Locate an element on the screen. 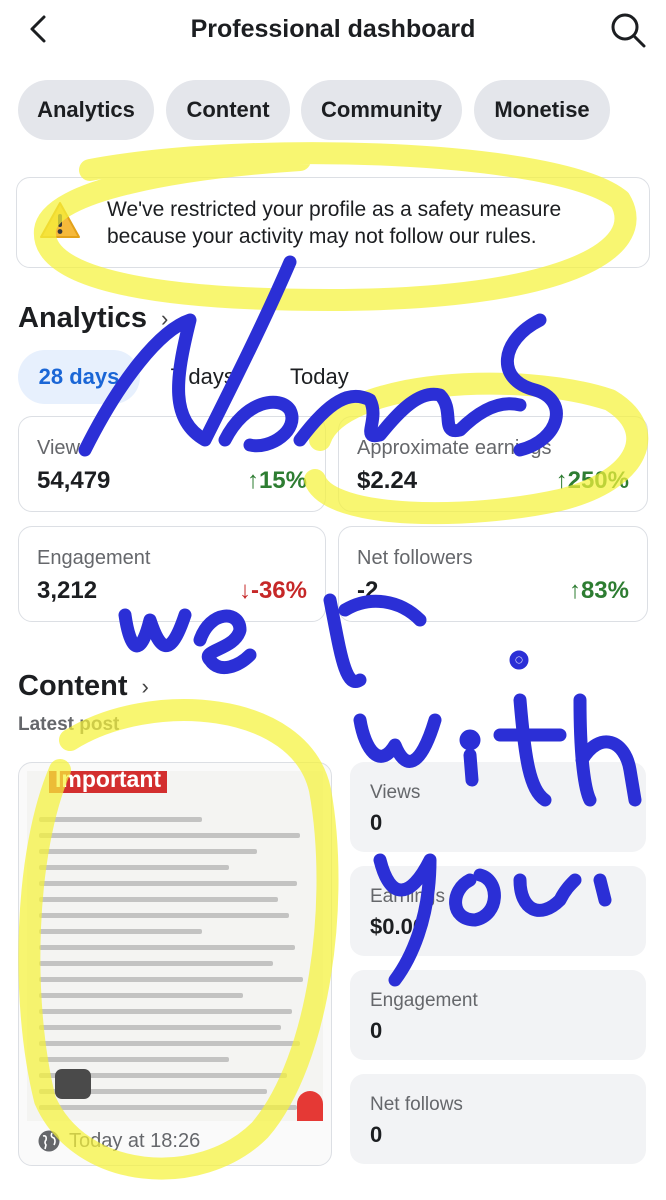 The height and width of the screenshot is (1200, 666). post-stat-earnings: Earnings $0.00 is located at coordinates (498, 911).